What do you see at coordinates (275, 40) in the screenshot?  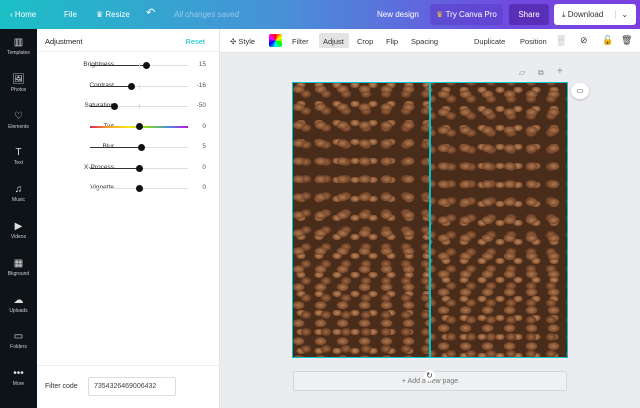 I see `color-swatch-icon` at bounding box center [275, 40].